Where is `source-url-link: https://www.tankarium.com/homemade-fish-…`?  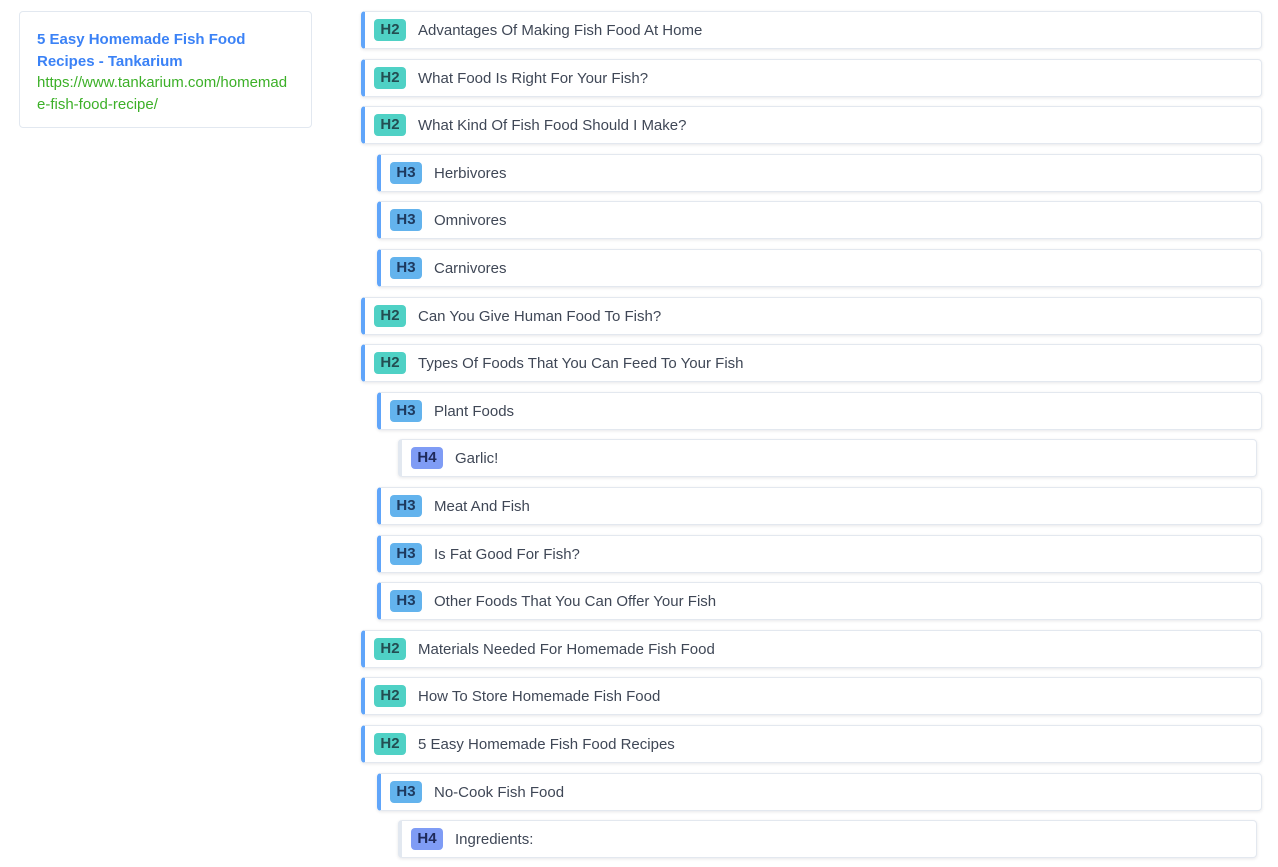
source-url-link: https://www.tankarium.com/homemade-fish-… is located at coordinates (166, 93).